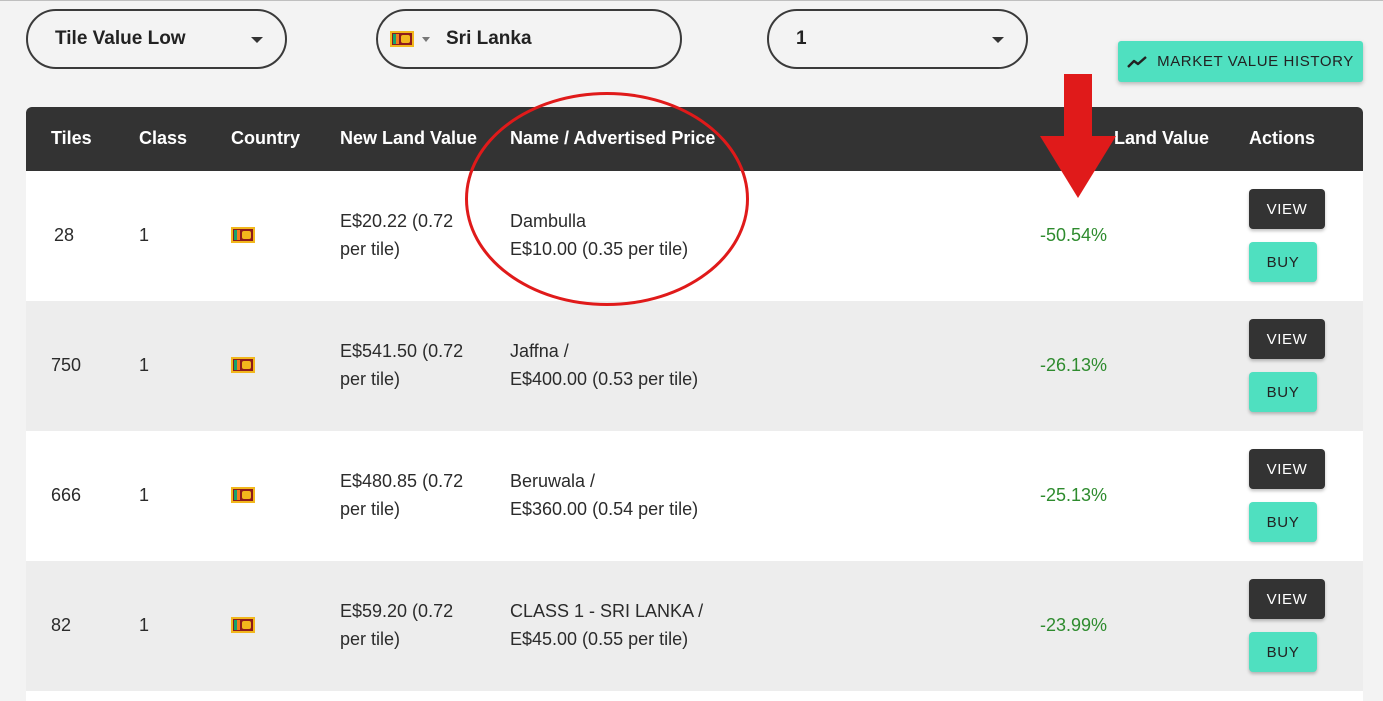 This screenshot has width=1383, height=701. I want to click on percent-cell: -26.13%, so click(1074, 365).